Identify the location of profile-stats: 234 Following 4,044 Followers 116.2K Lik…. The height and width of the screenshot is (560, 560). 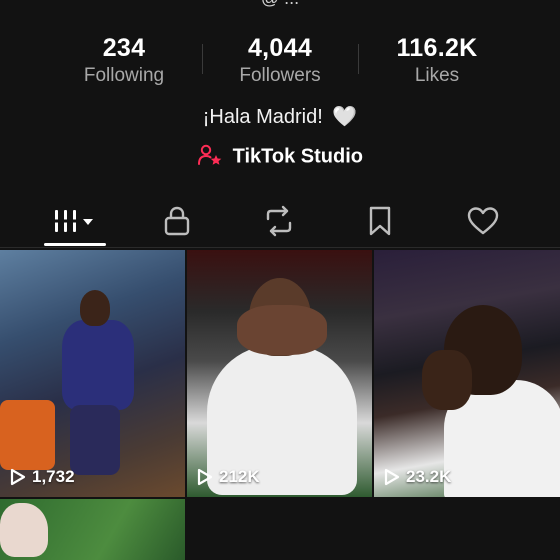
(280, 62).